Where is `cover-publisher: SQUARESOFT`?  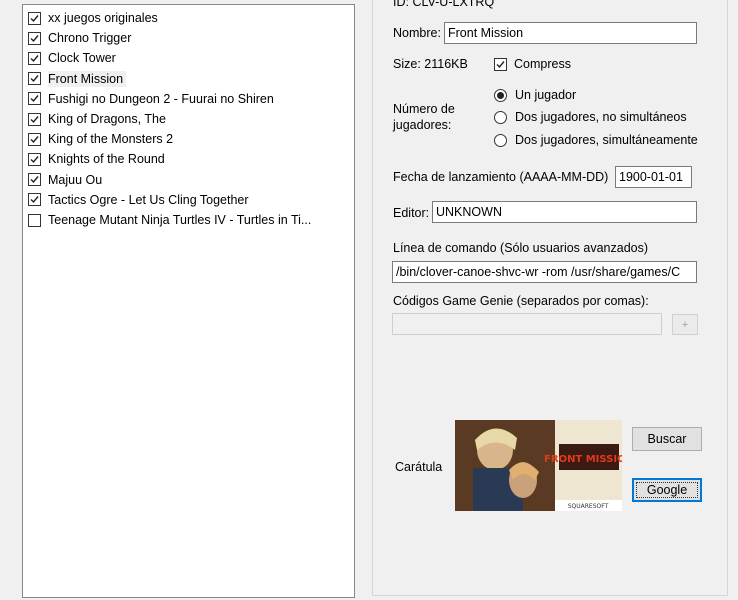 cover-publisher: SQUARESOFT is located at coordinates (588, 506).